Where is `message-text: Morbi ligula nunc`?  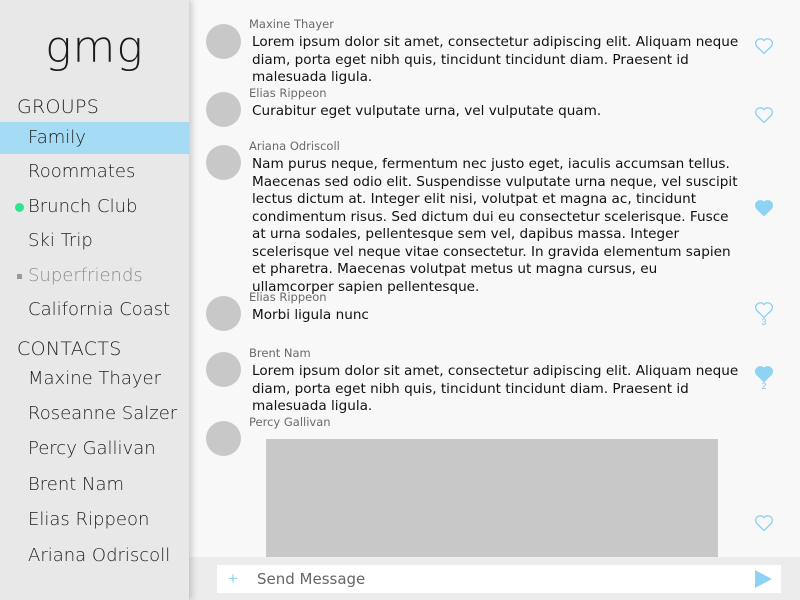 message-text: Morbi ligula nunc is located at coordinates (310, 315).